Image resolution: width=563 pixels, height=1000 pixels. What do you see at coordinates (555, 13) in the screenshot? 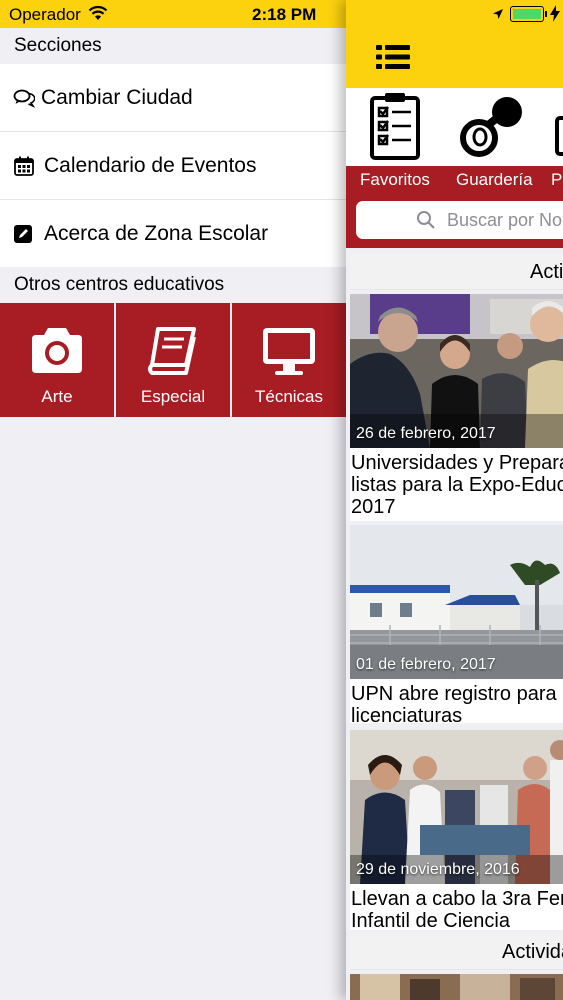
I see `charging-bolt-icon` at bounding box center [555, 13].